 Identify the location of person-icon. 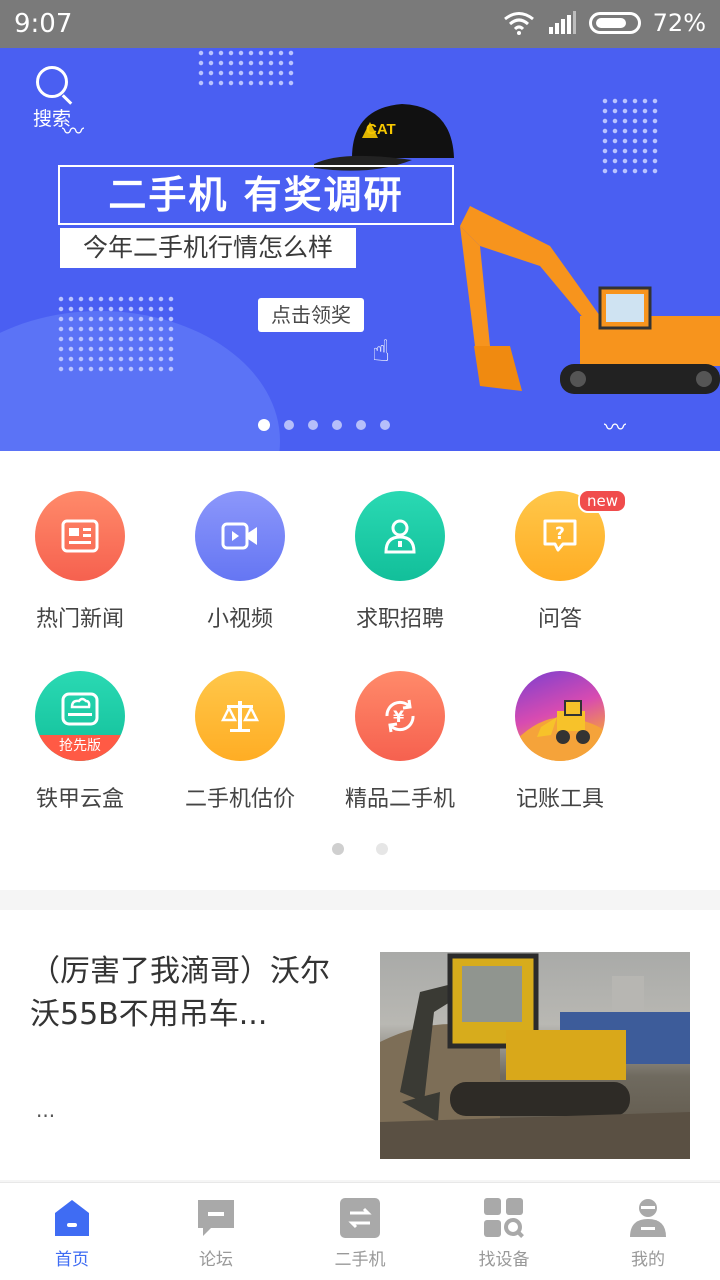
(400, 536).